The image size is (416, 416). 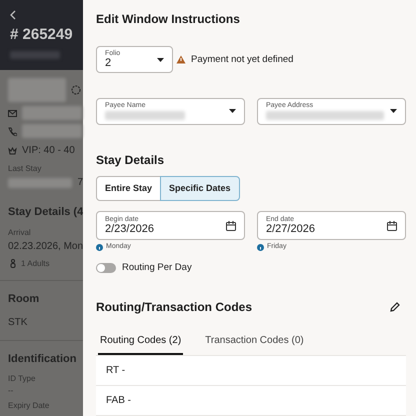 What do you see at coordinates (29, 406) in the screenshot?
I see `expiry-date-label: Expiry Date` at bounding box center [29, 406].